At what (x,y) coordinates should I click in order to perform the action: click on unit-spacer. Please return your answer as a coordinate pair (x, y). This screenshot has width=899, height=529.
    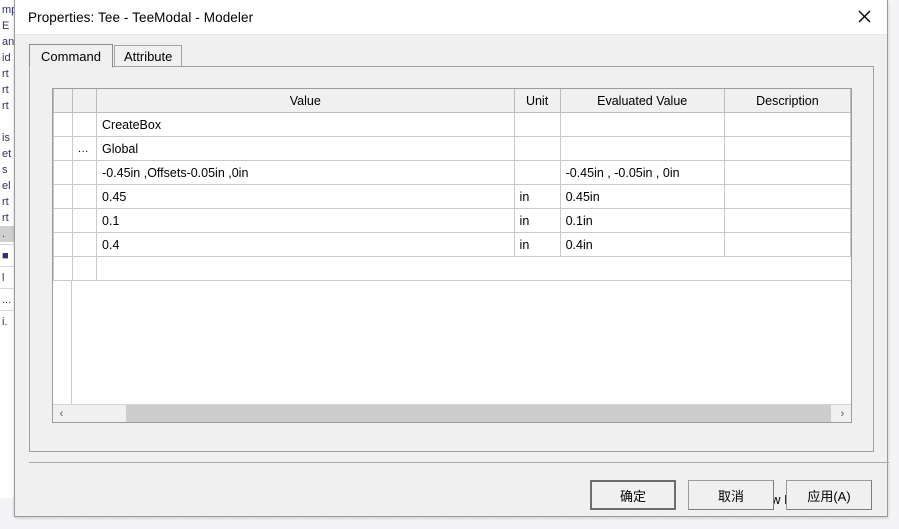
    Looking at the image, I should click on (537, 268).